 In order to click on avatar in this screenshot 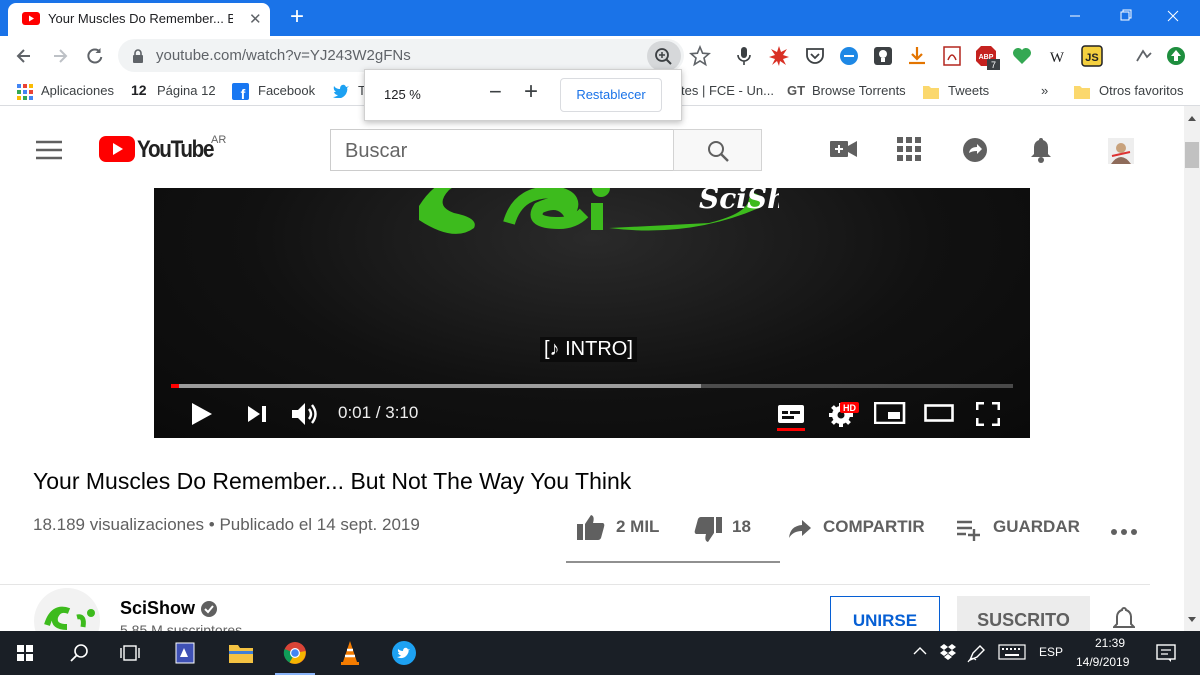, I will do `click(1121, 151)`.